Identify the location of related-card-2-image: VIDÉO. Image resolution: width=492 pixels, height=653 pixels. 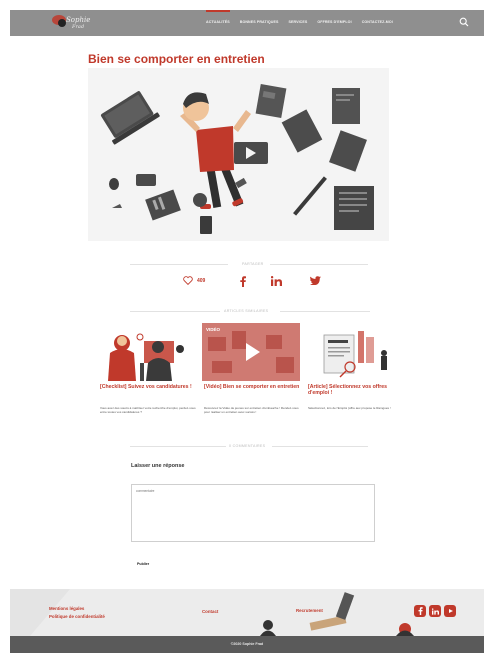
(251, 352).